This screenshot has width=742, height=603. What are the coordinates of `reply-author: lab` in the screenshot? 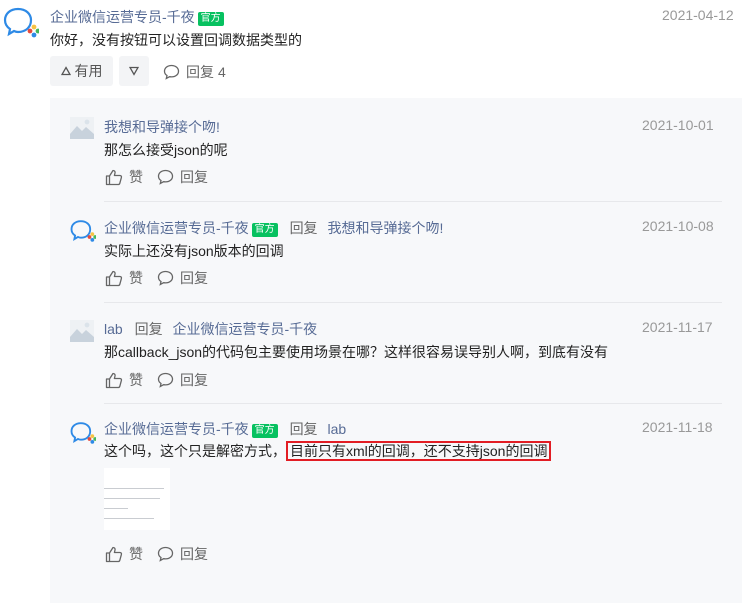 It's located at (113, 329).